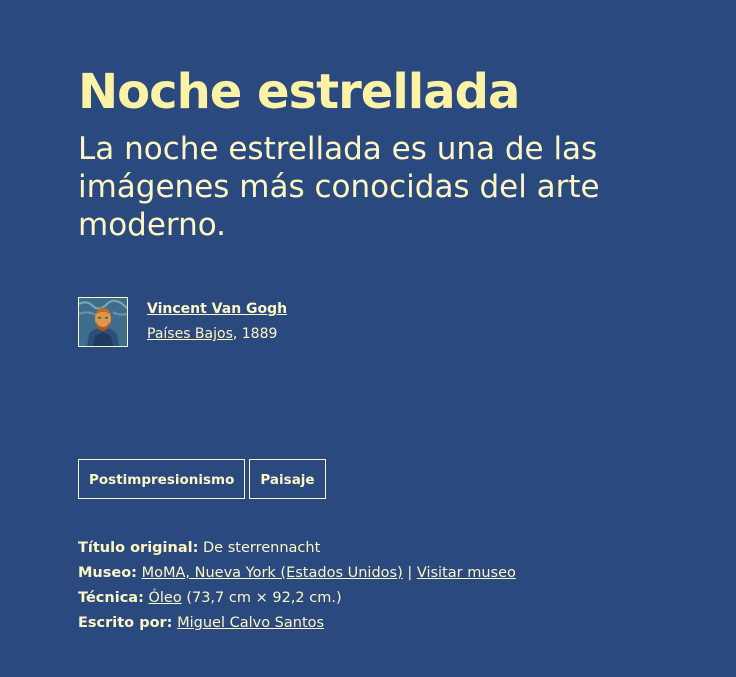 This screenshot has height=677, width=736. I want to click on author-year: , 1889, so click(255, 334).